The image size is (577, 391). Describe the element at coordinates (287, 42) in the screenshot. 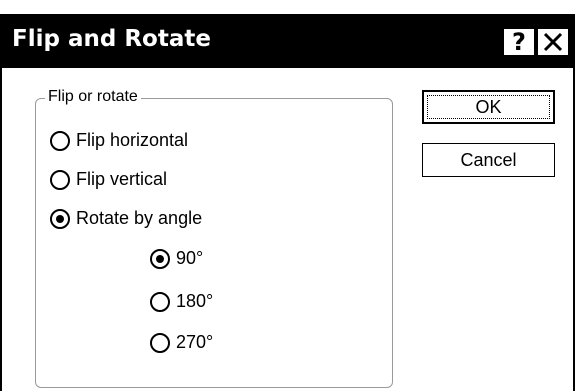

I see `title-bar: Flip and Rotate ?` at that location.